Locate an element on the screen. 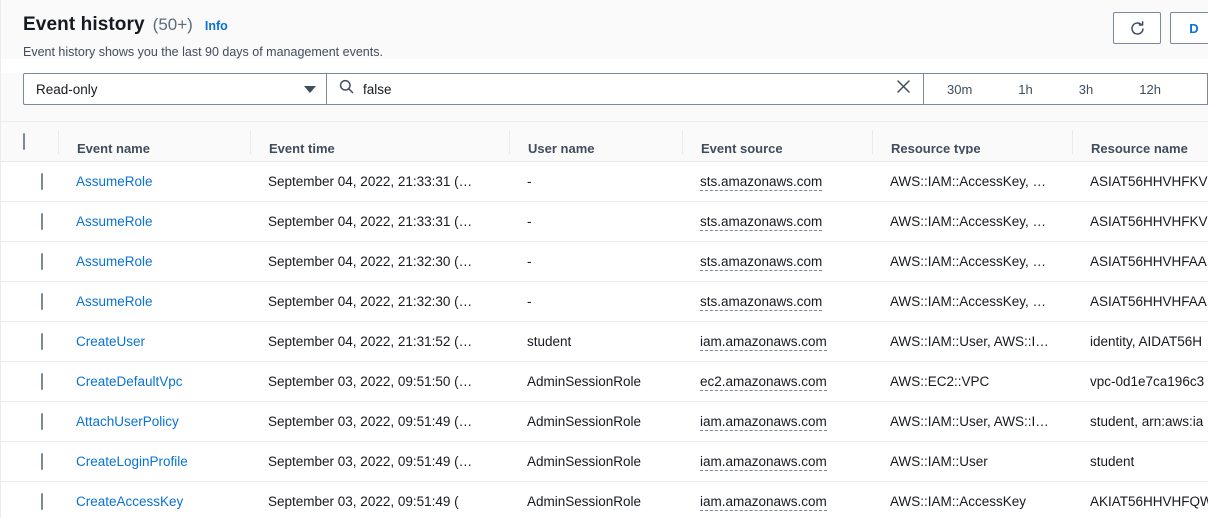  download-events-label: D is located at coordinates (1194, 28).